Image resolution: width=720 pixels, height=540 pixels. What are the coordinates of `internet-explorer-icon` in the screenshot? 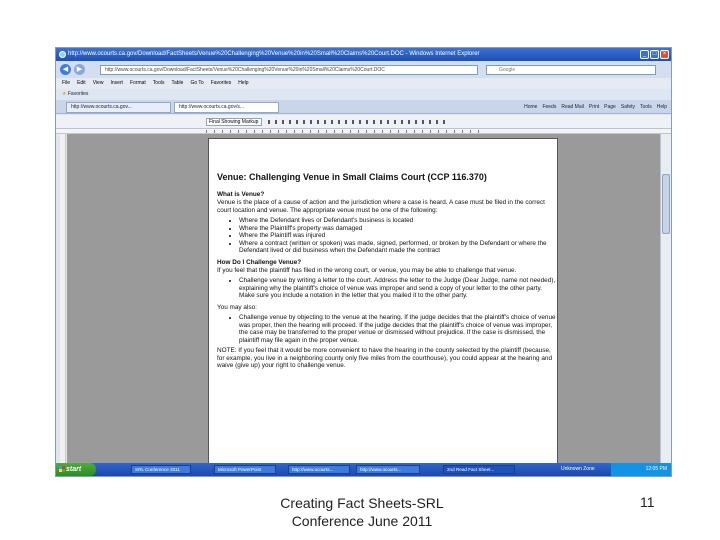 It's located at (62, 54).